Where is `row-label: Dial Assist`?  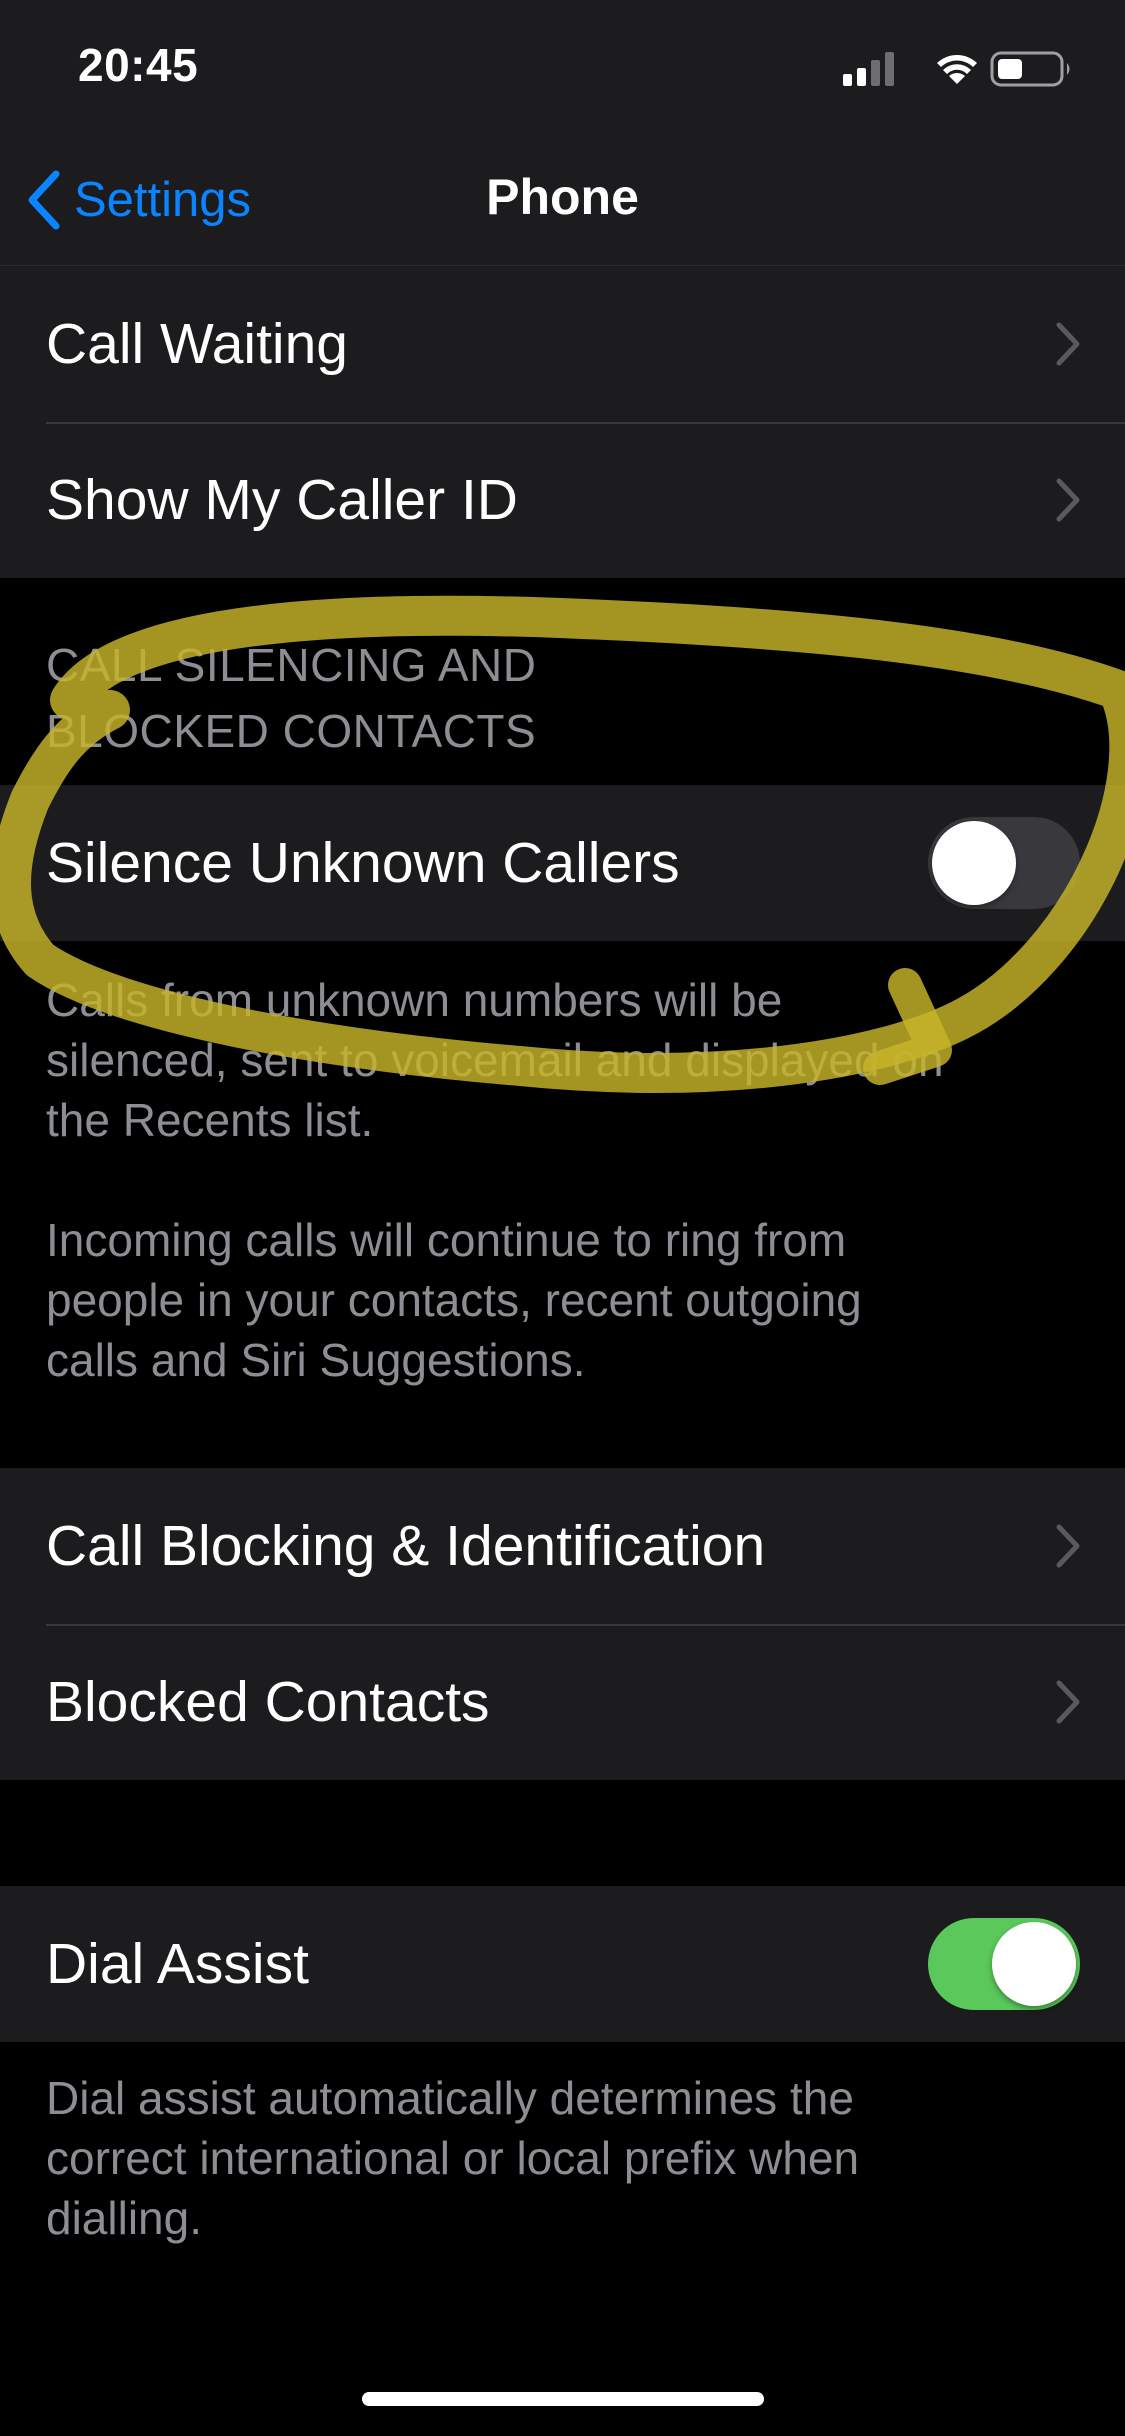
row-label: Dial Assist is located at coordinates (177, 1964).